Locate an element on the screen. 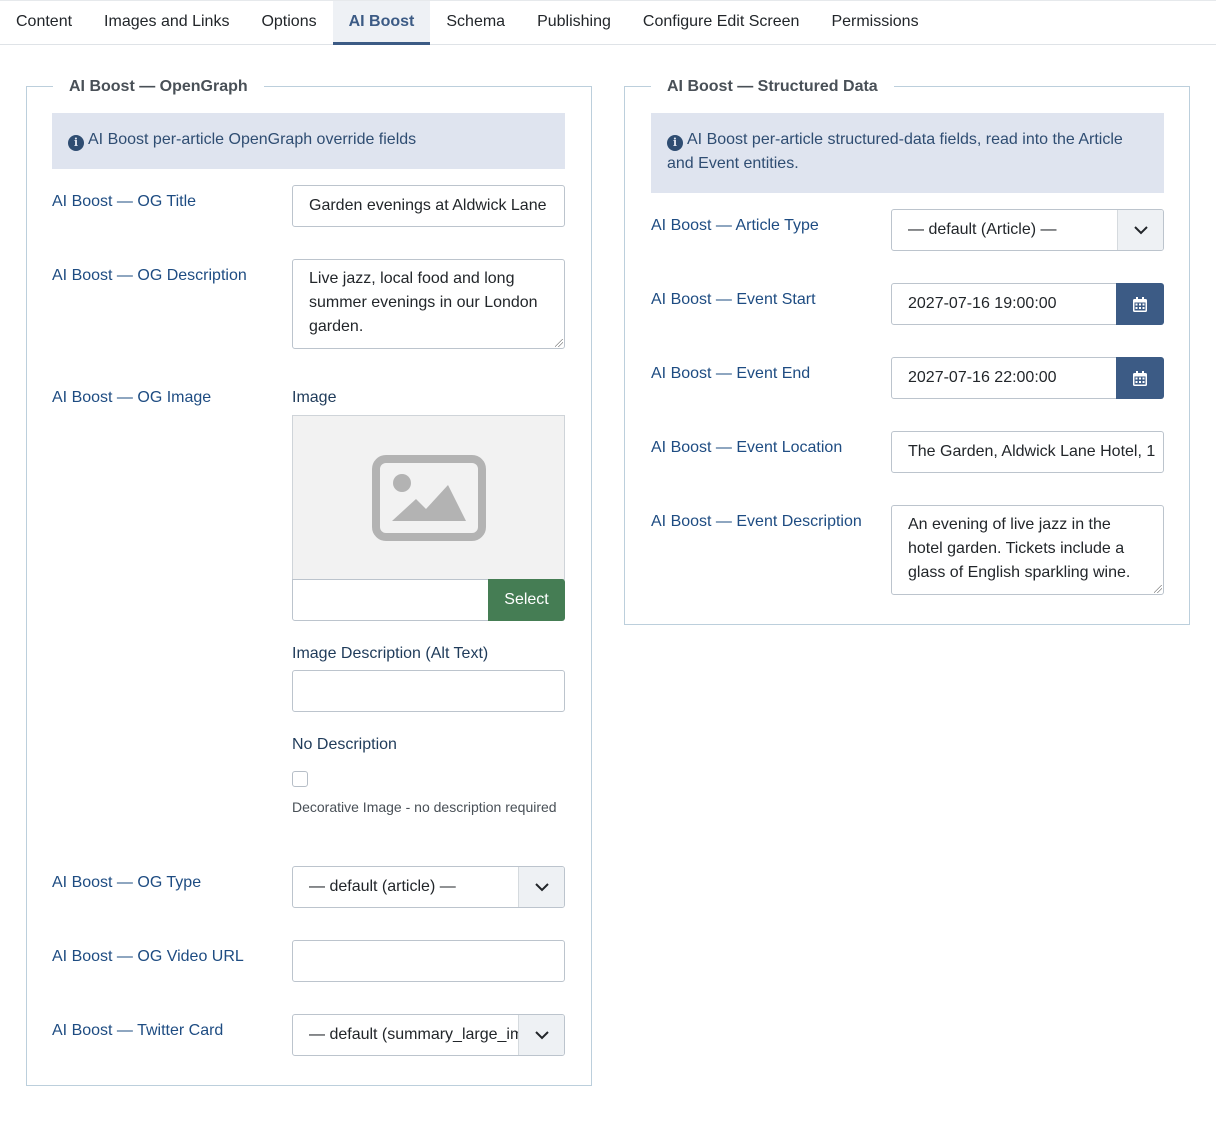 This screenshot has width=1216, height=1132. tab-schema: Schema is located at coordinates (475, 23).